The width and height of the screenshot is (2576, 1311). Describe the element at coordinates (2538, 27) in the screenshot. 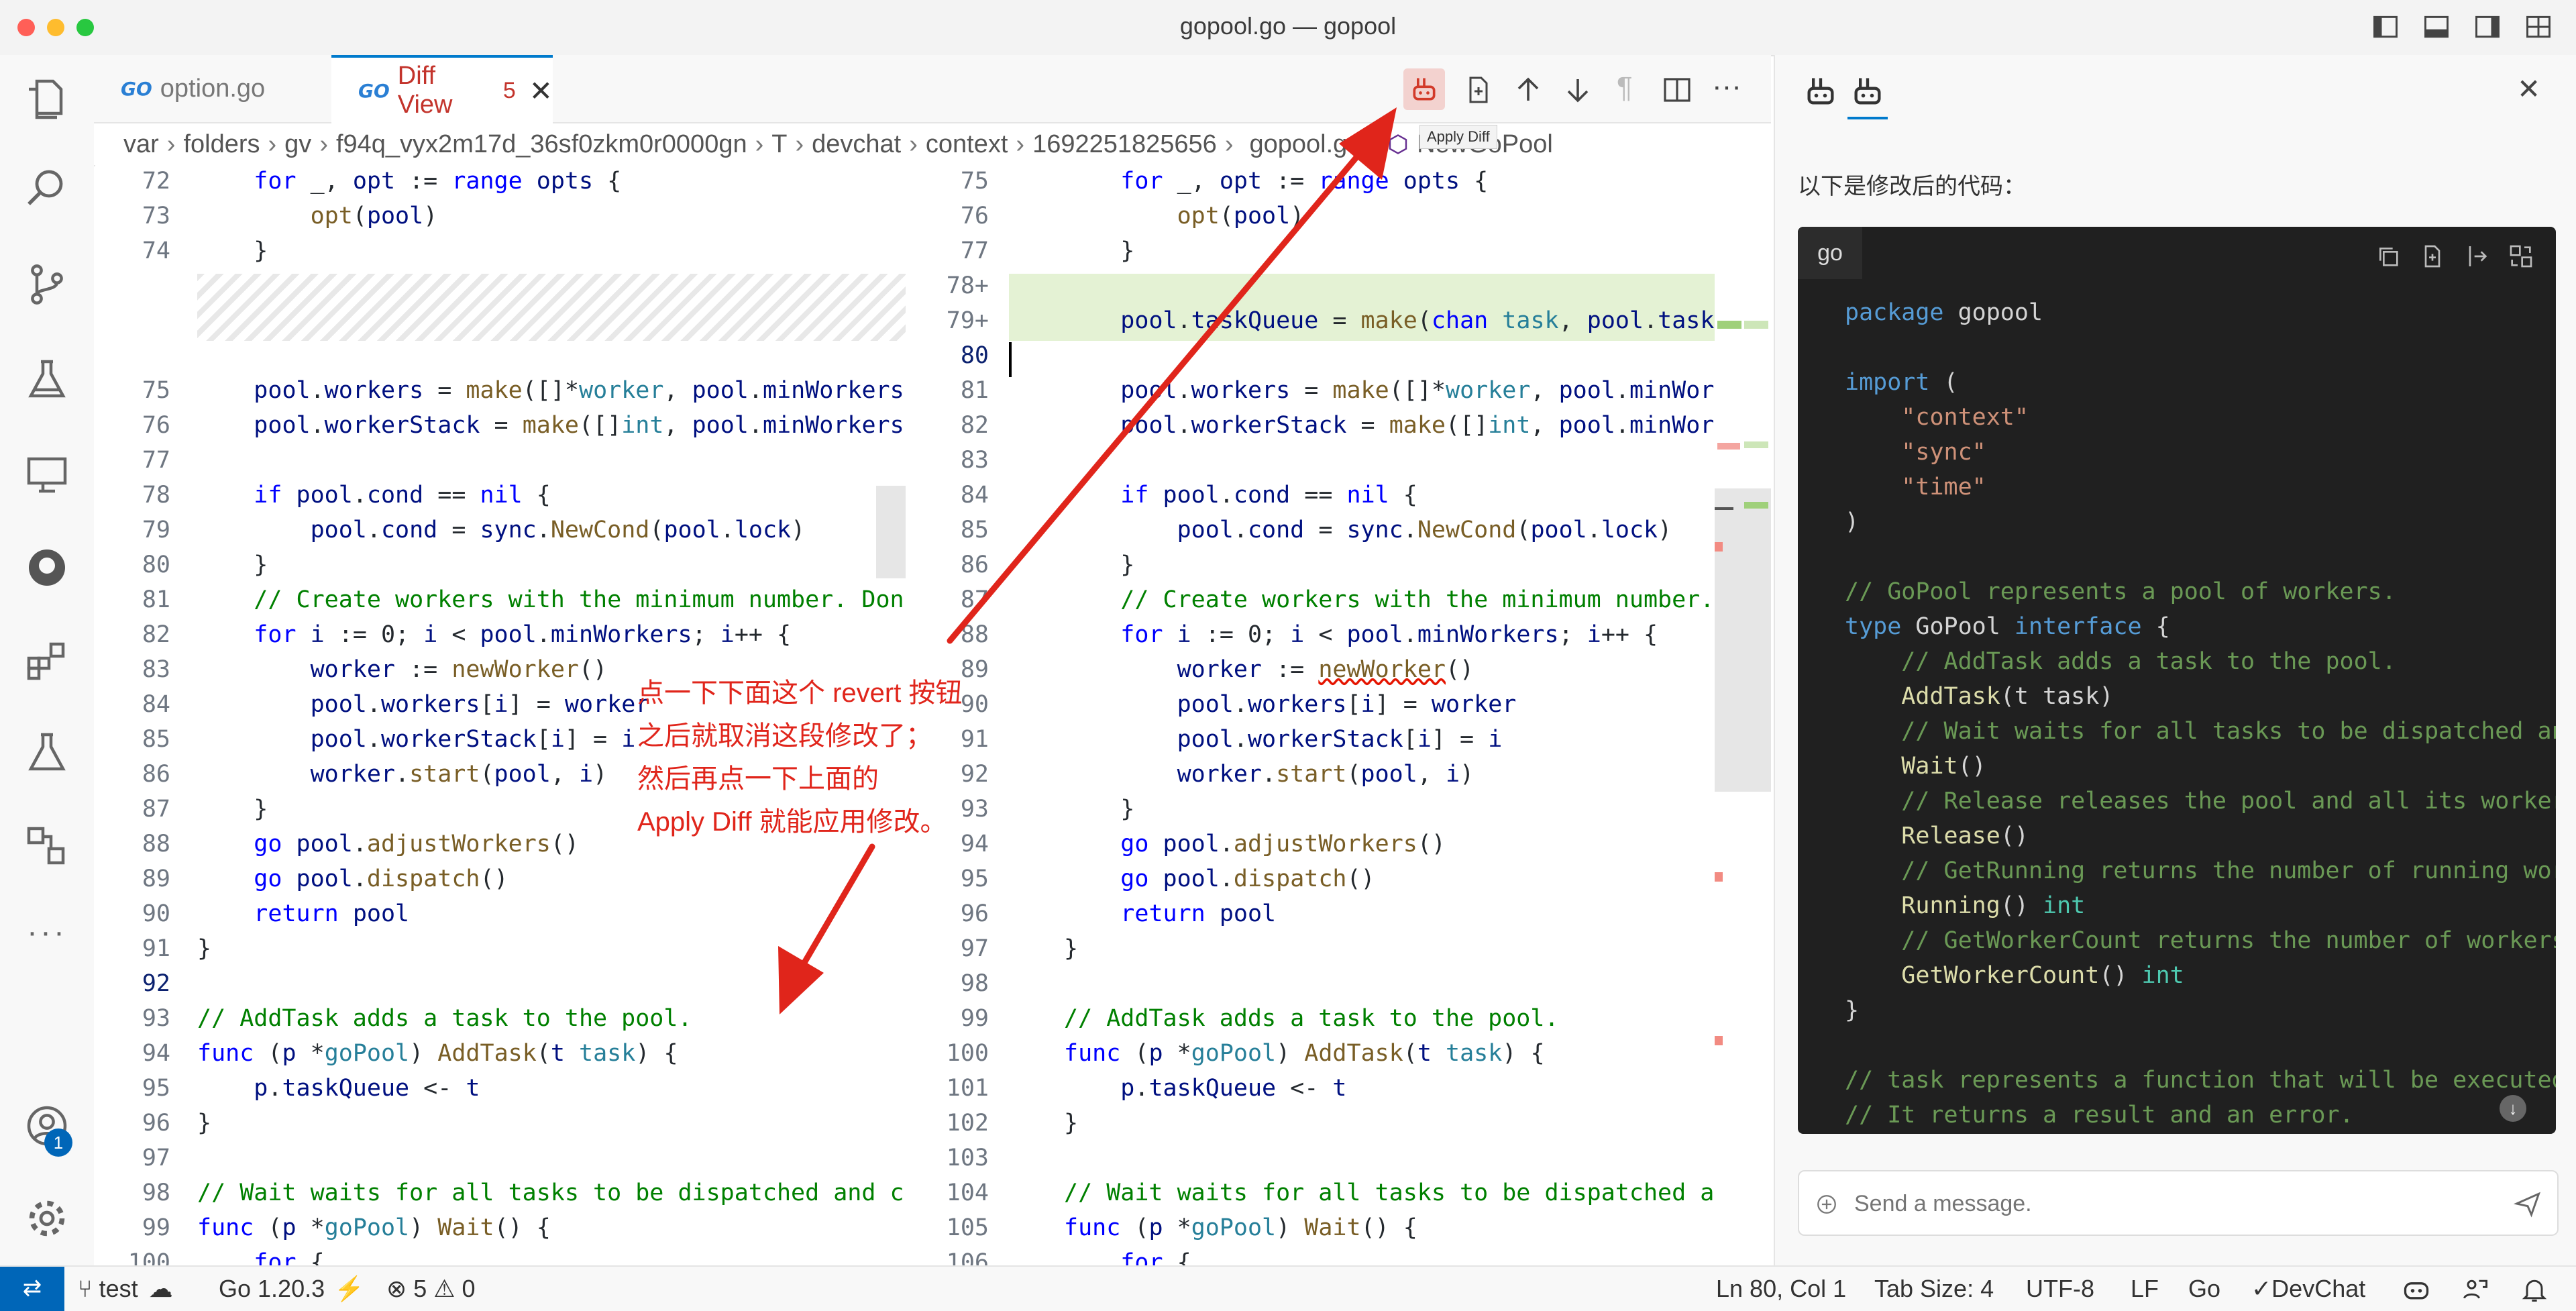

I see `customize-layout-icon` at that location.